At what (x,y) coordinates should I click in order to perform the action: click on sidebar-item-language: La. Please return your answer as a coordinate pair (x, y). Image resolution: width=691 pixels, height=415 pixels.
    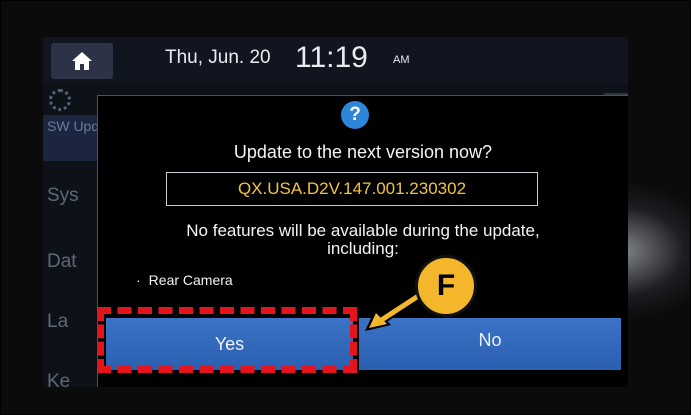
    Looking at the image, I should click on (57, 322).